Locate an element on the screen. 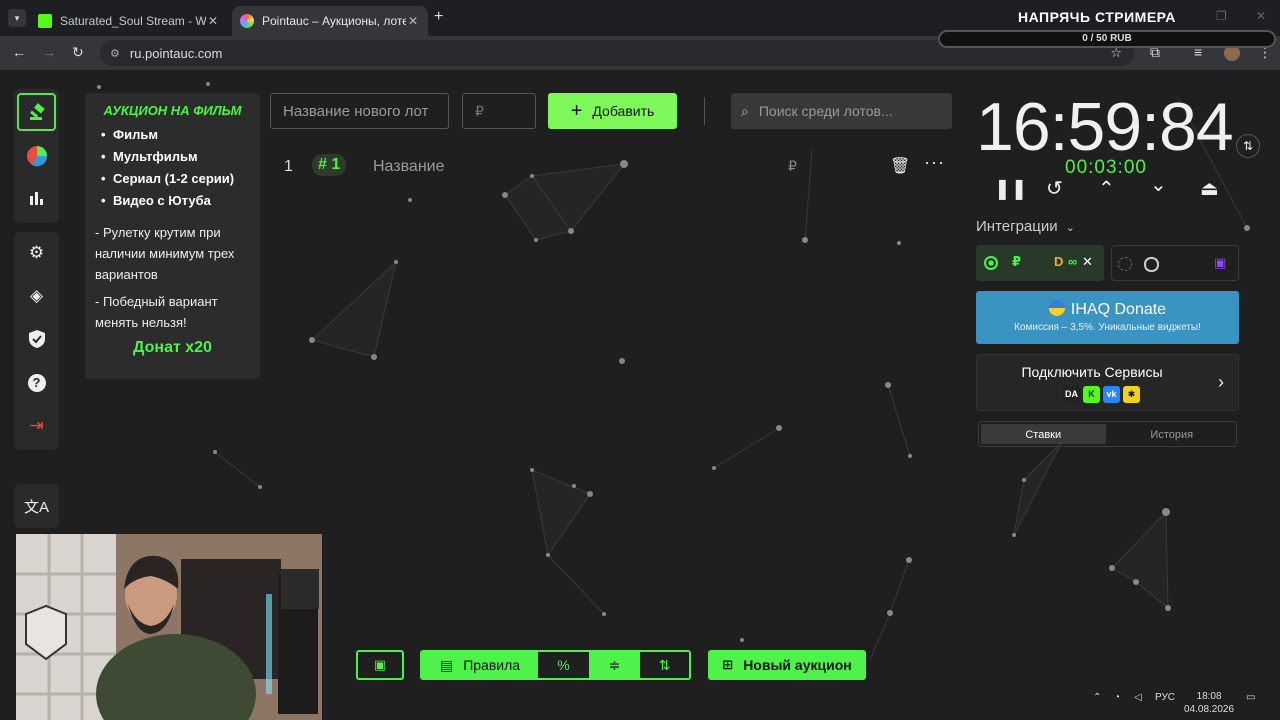 Image resolution: width=1280 pixels, height=720 pixels. list-item: Сериал (1-2 серии) is located at coordinates (175, 179).